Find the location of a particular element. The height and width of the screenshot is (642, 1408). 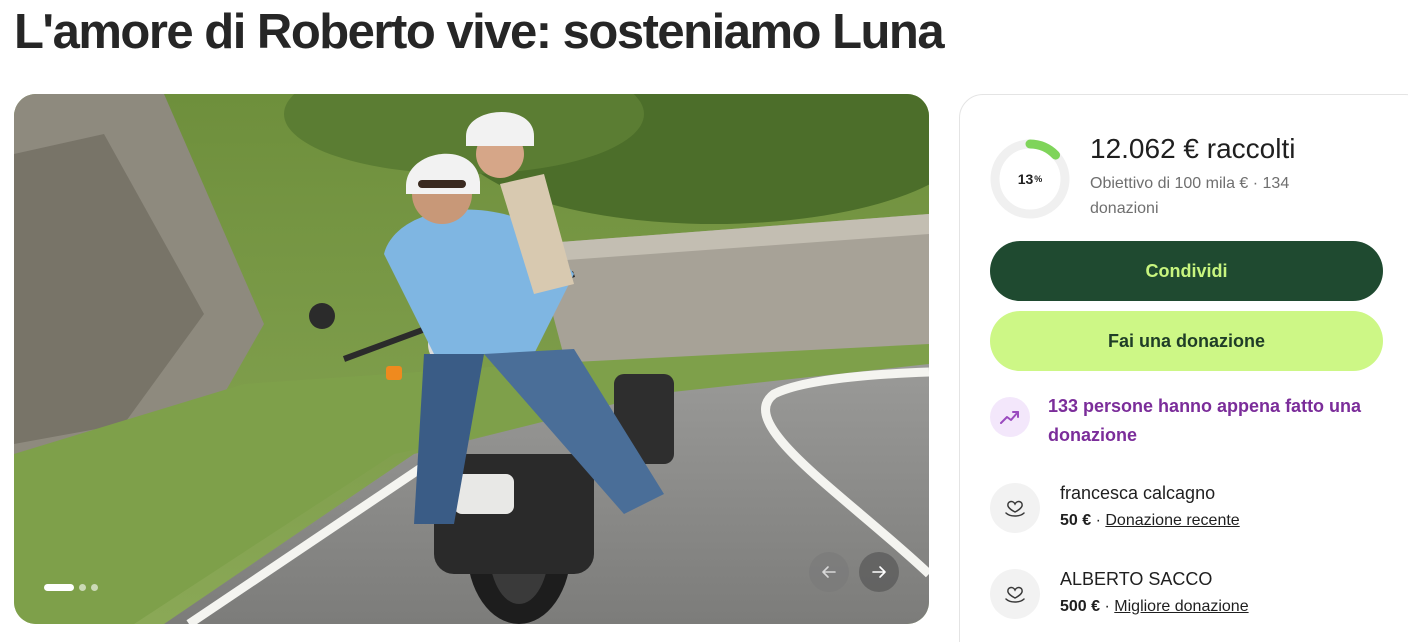

progress-unit: % is located at coordinates (1038, 179).